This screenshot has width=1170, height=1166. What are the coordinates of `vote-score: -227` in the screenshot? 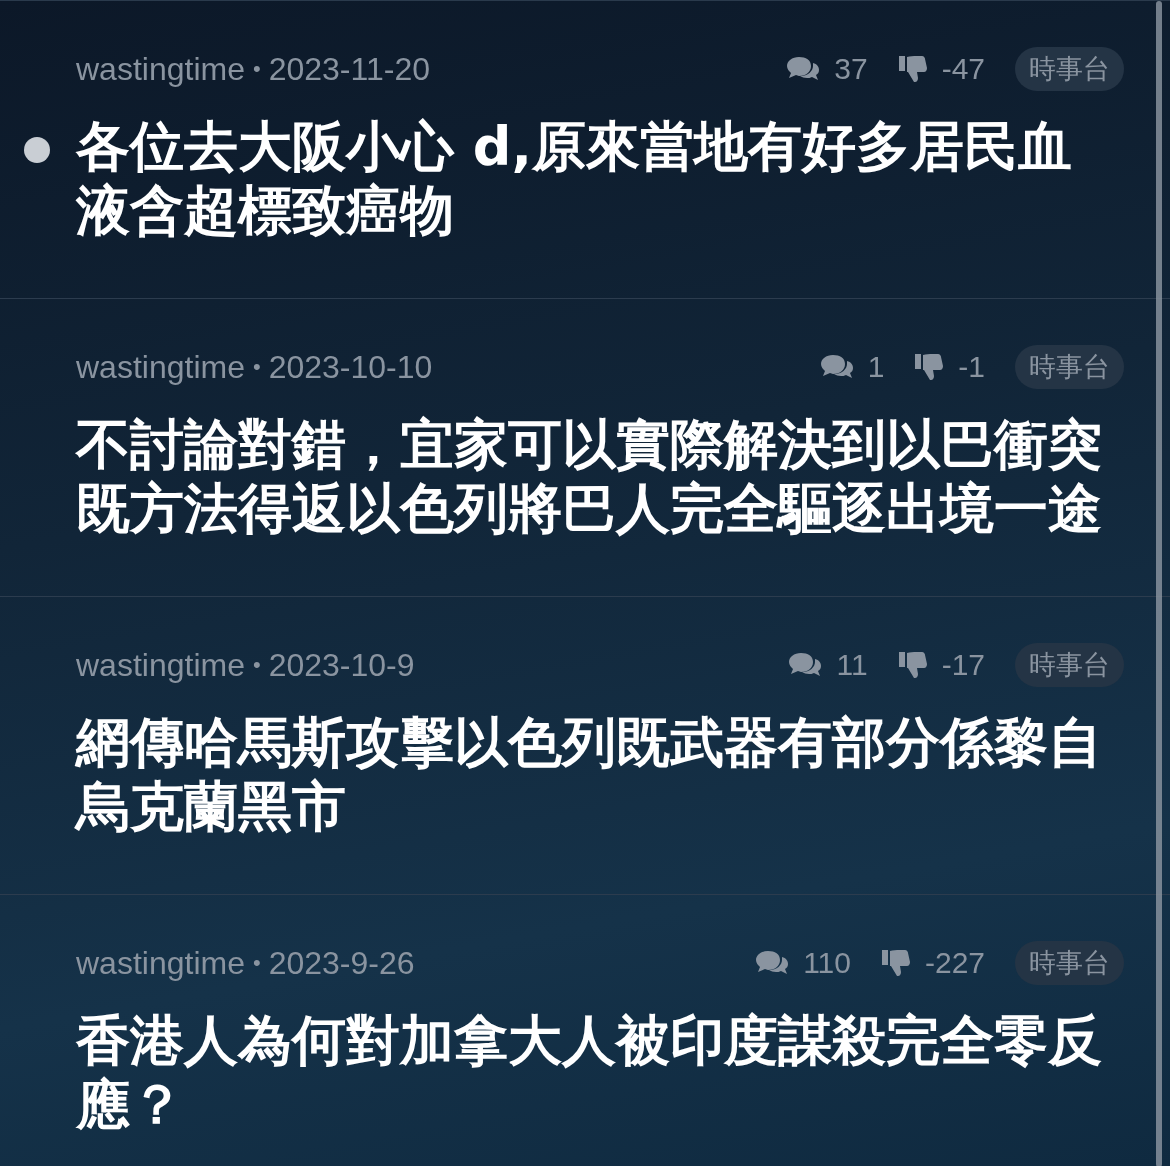 It's located at (954, 963).